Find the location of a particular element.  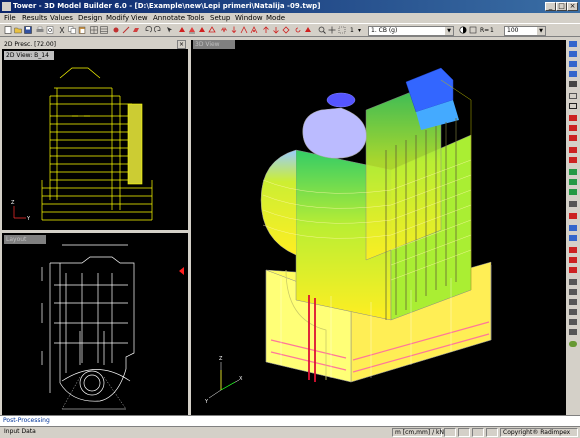

color-scale-icon is located at coordinates (473, 30).